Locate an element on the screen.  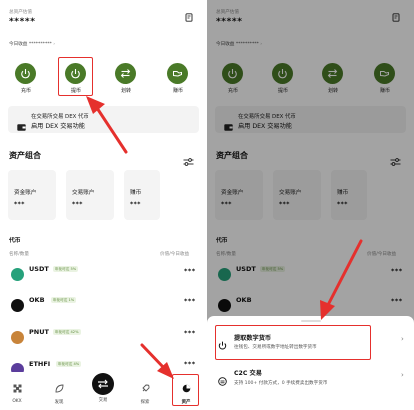
arrow-annotation-sheet is located at coordinates (341, 279).